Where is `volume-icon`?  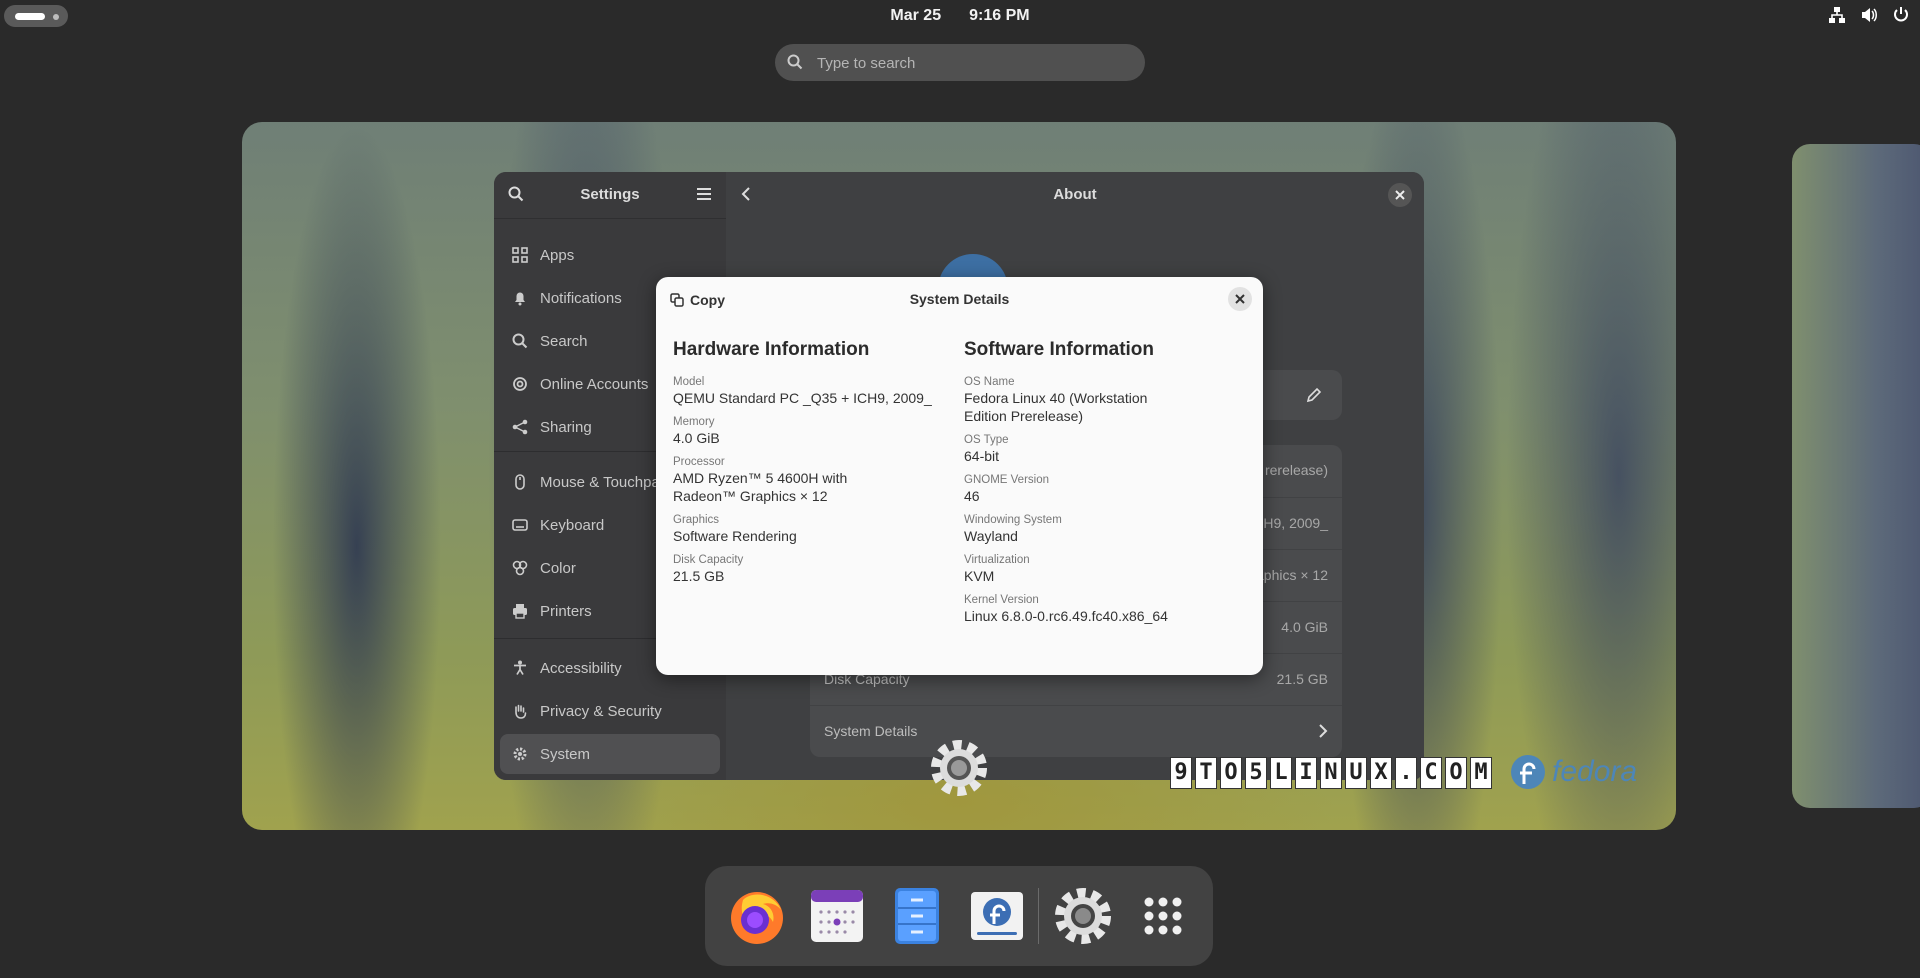
volume-icon is located at coordinates (1869, 15).